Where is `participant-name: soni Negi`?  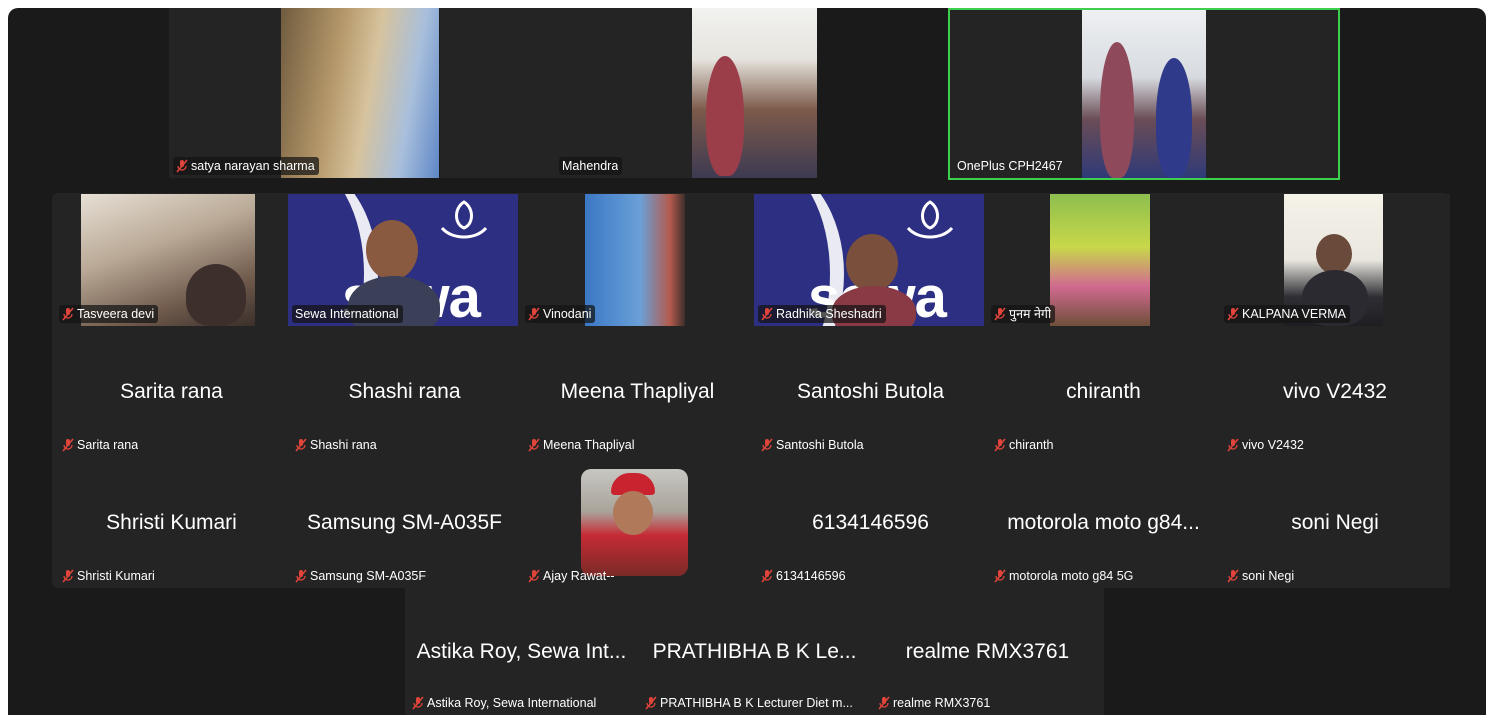
participant-name: soni Negi is located at coordinates (1268, 576).